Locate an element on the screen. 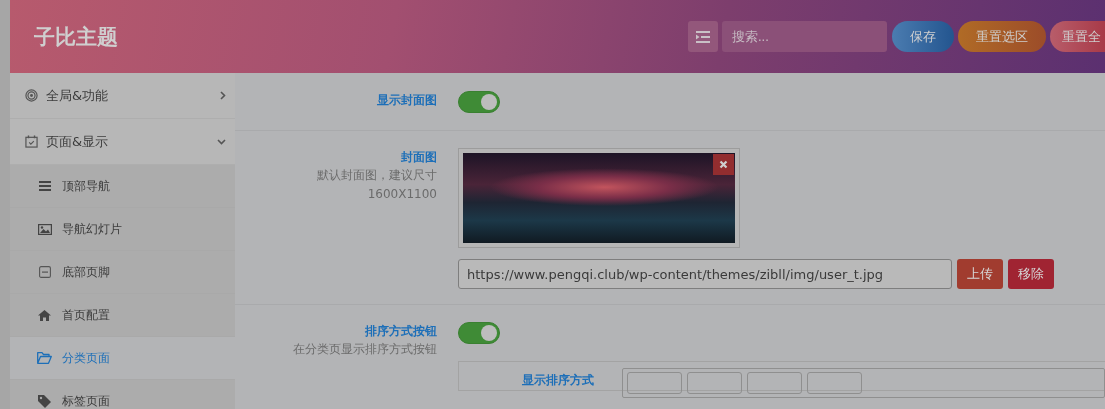 The height and width of the screenshot is (409, 1105). remove-image-button is located at coordinates (723, 164).